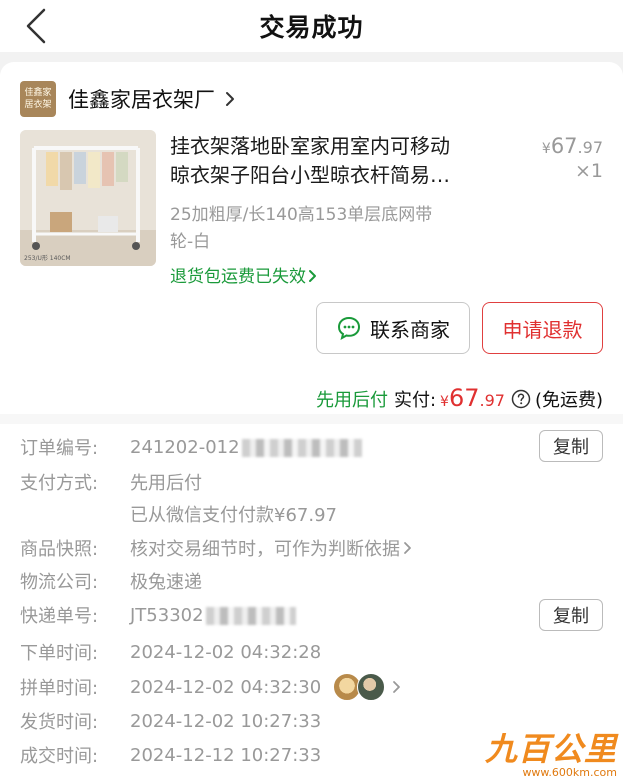 This screenshot has height=783, width=623. What do you see at coordinates (190, 242) in the screenshot?
I see `product-spec-line-2: 轮-白` at bounding box center [190, 242].